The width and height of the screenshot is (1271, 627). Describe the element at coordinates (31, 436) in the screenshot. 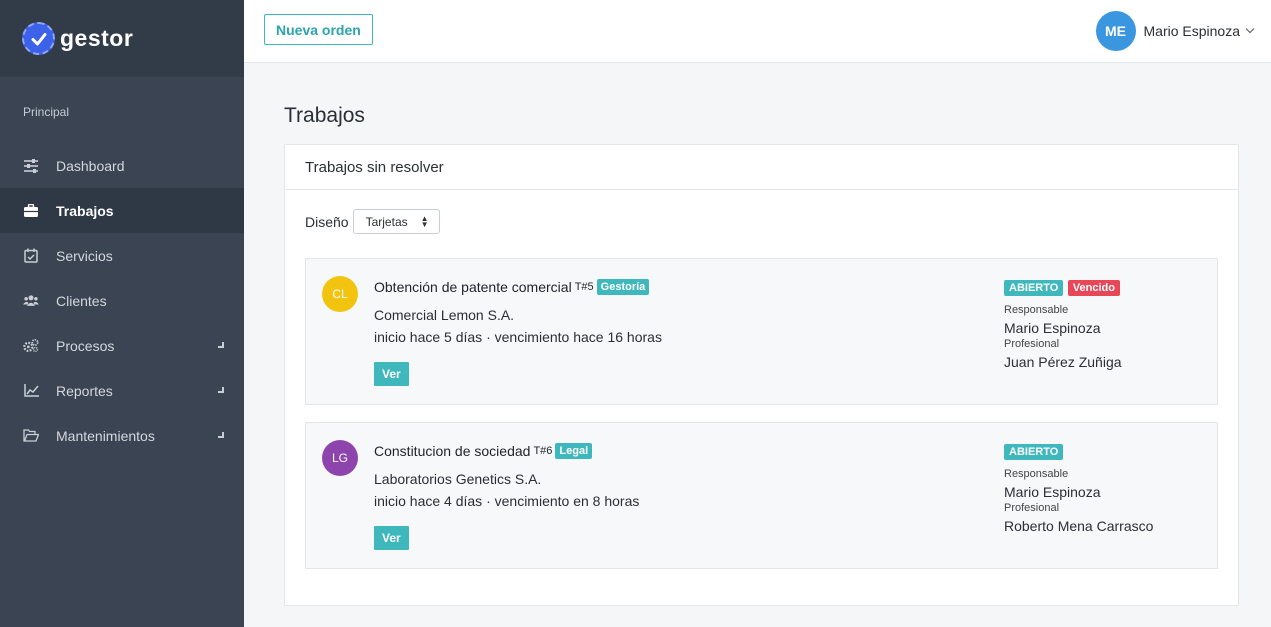

I see `folder-open-icon` at that location.